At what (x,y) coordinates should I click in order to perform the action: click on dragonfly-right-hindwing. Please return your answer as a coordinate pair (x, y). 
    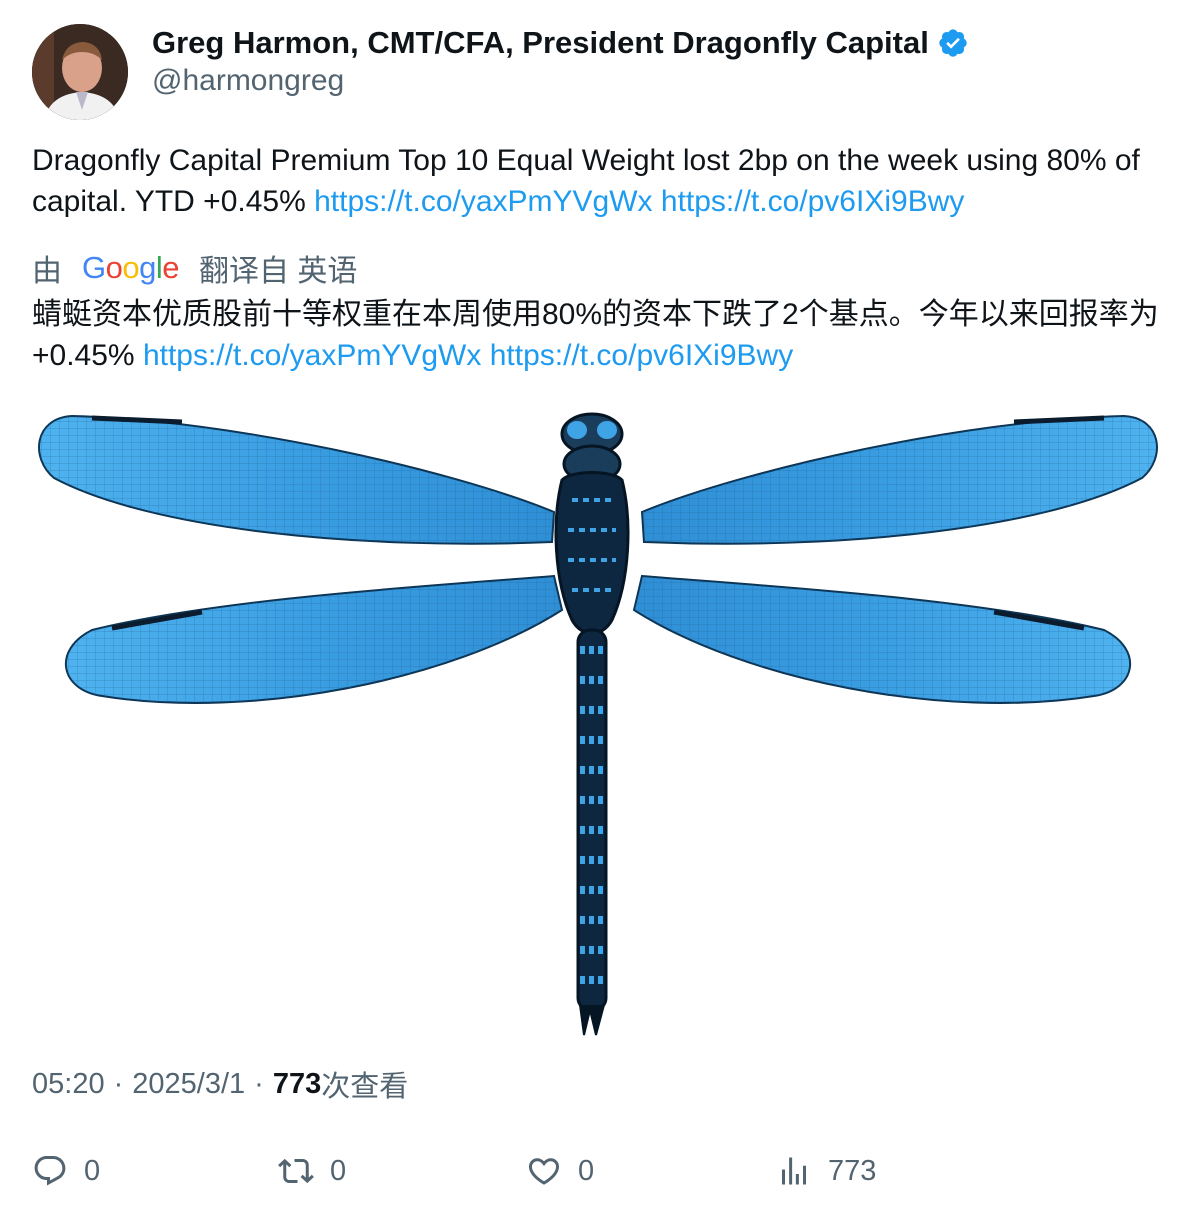
    Looking at the image, I should click on (882, 639).